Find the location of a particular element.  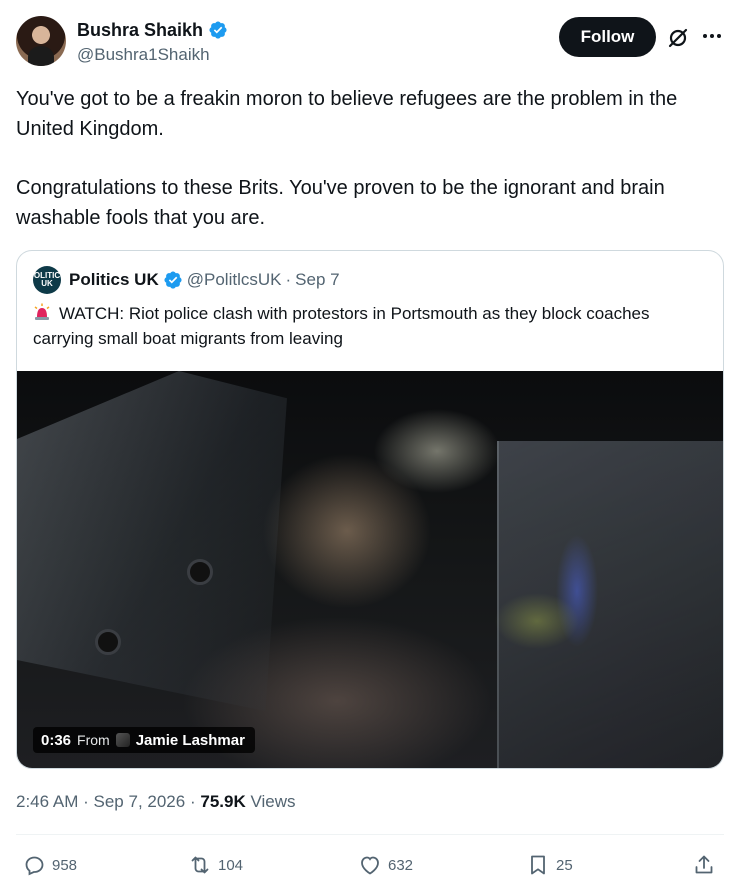

grok-icon is located at coordinates (678, 38).